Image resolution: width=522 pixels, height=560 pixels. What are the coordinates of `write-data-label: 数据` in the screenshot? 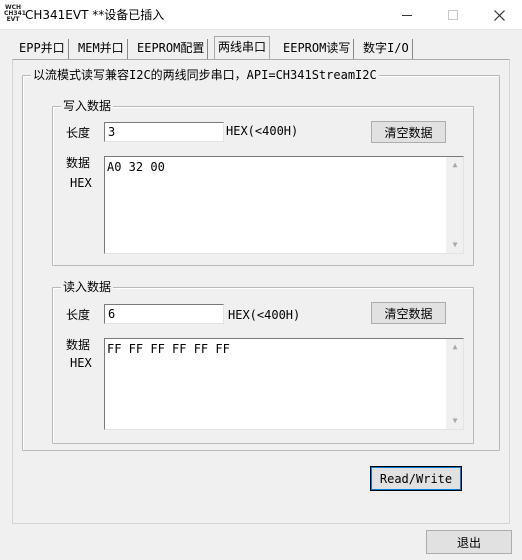 It's located at (78, 163).